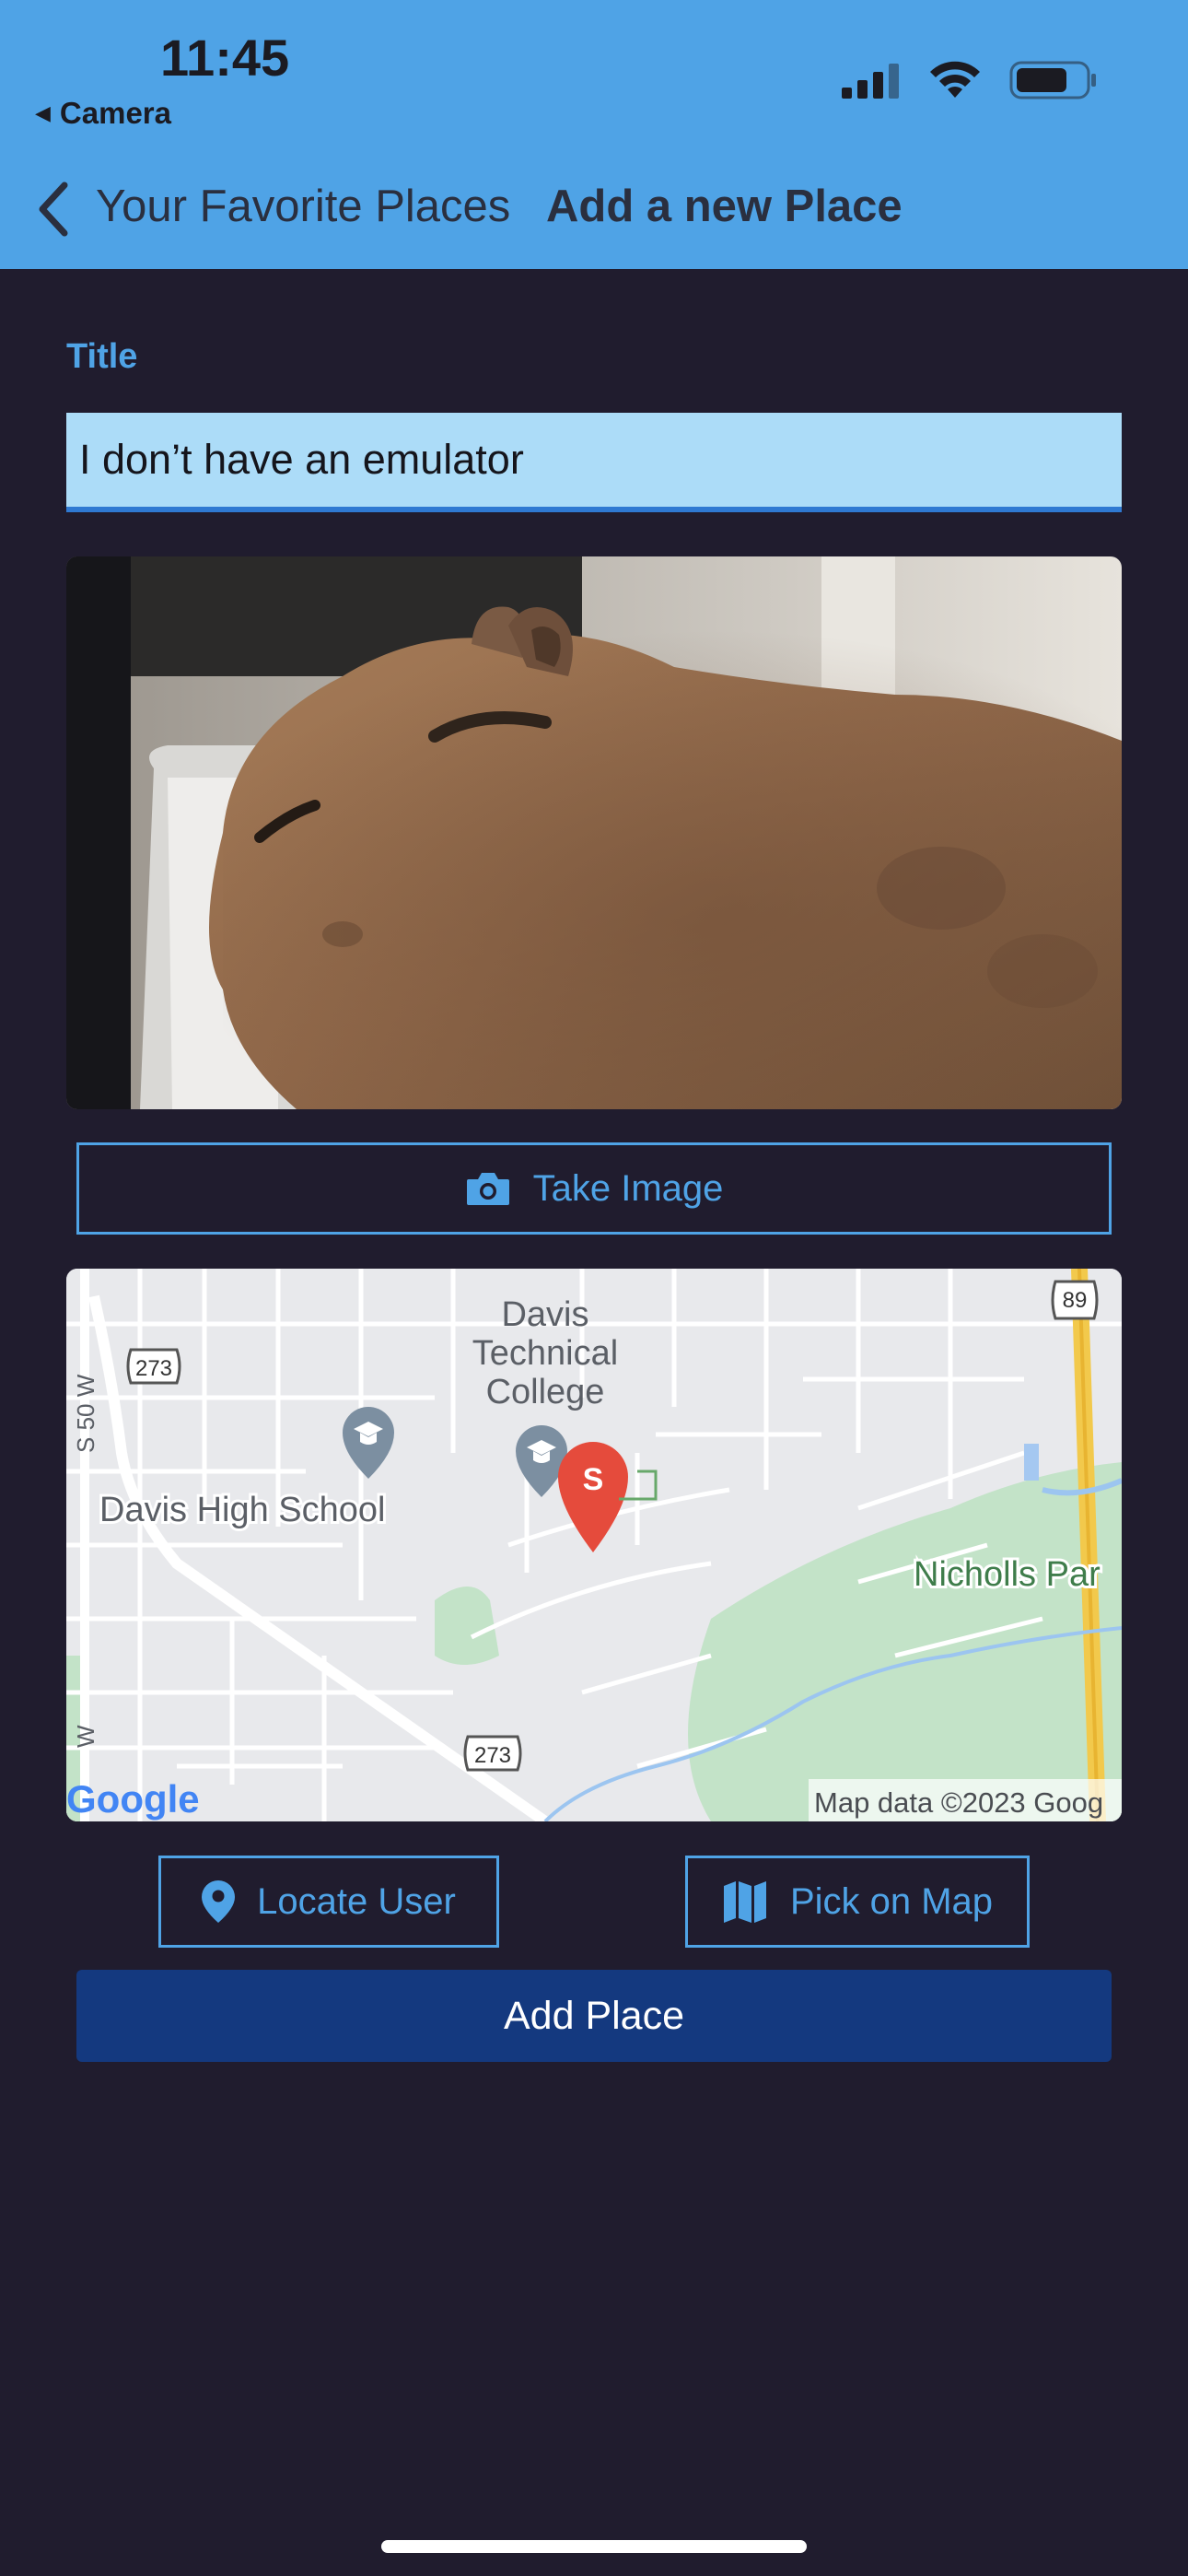 This screenshot has height=2576, width=1188. I want to click on map-label-college: College, so click(545, 1392).